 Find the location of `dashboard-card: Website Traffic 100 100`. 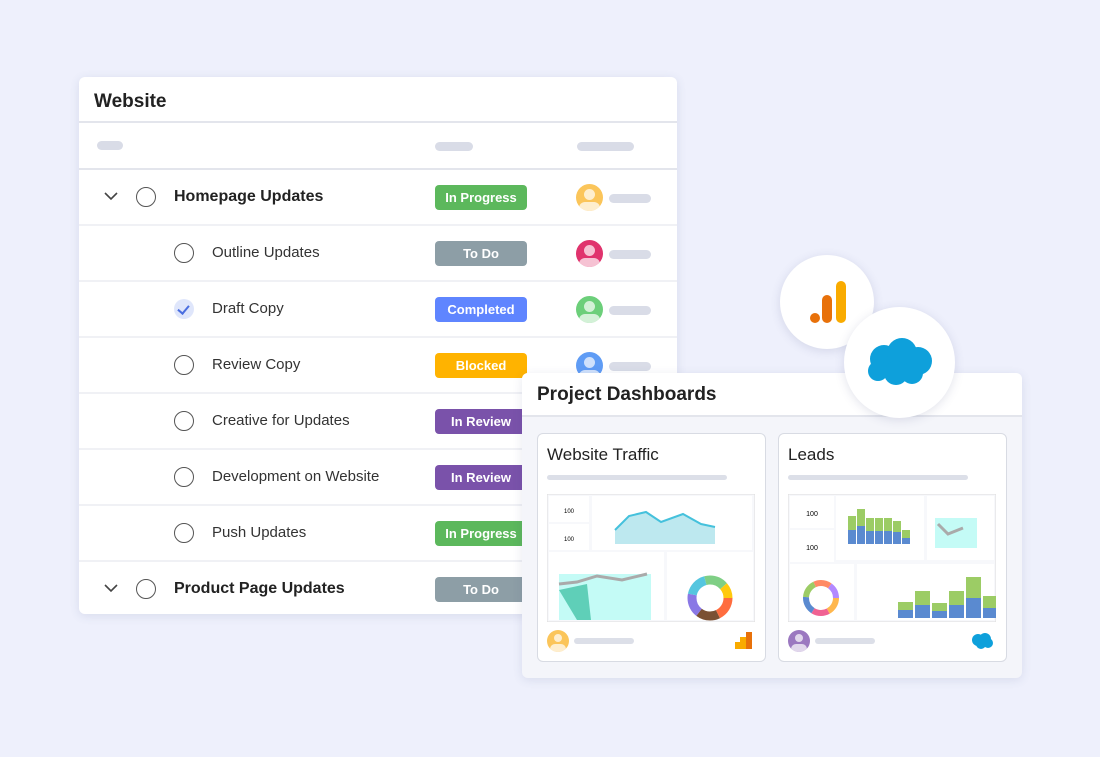

dashboard-card: Website Traffic 100 100 is located at coordinates (651, 547).